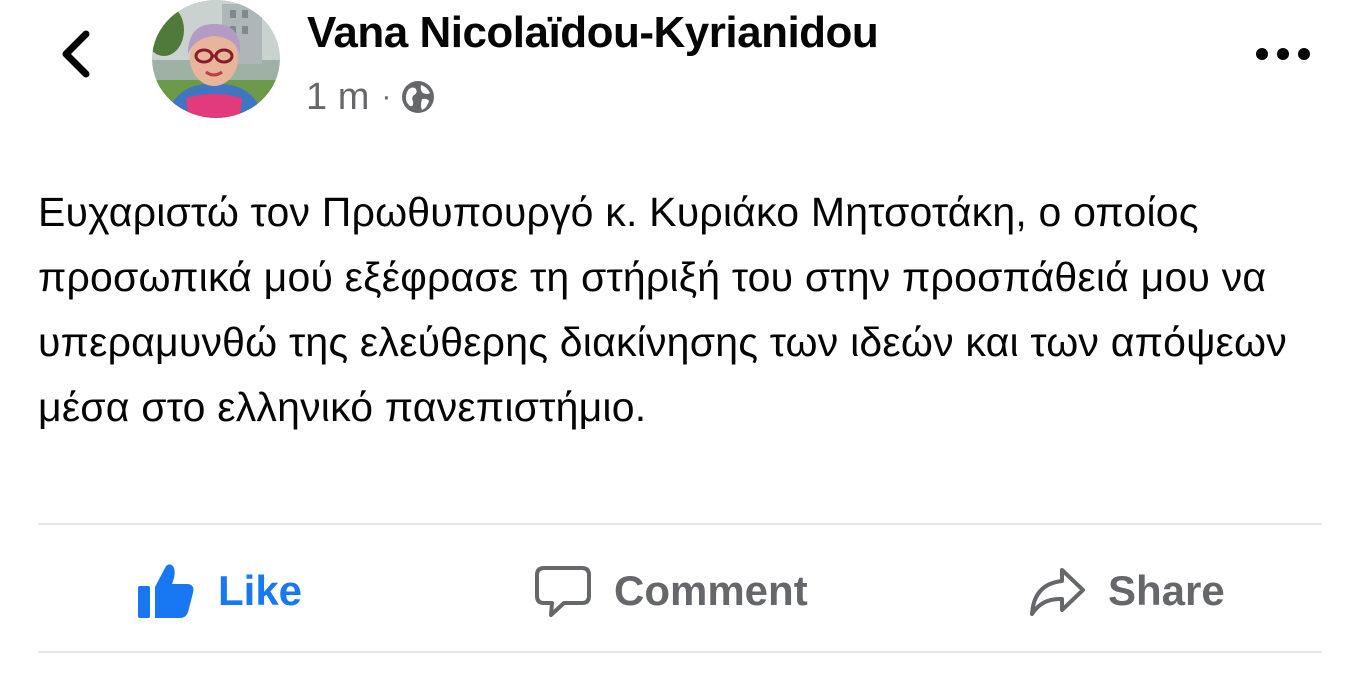 The width and height of the screenshot is (1360, 689). Describe the element at coordinates (370, 97) in the screenshot. I see `post-meta: 1 m ·` at that location.